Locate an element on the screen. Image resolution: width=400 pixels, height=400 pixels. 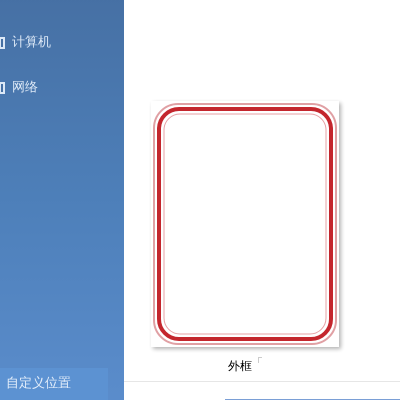
corner-icon is located at coordinates (260, 360).